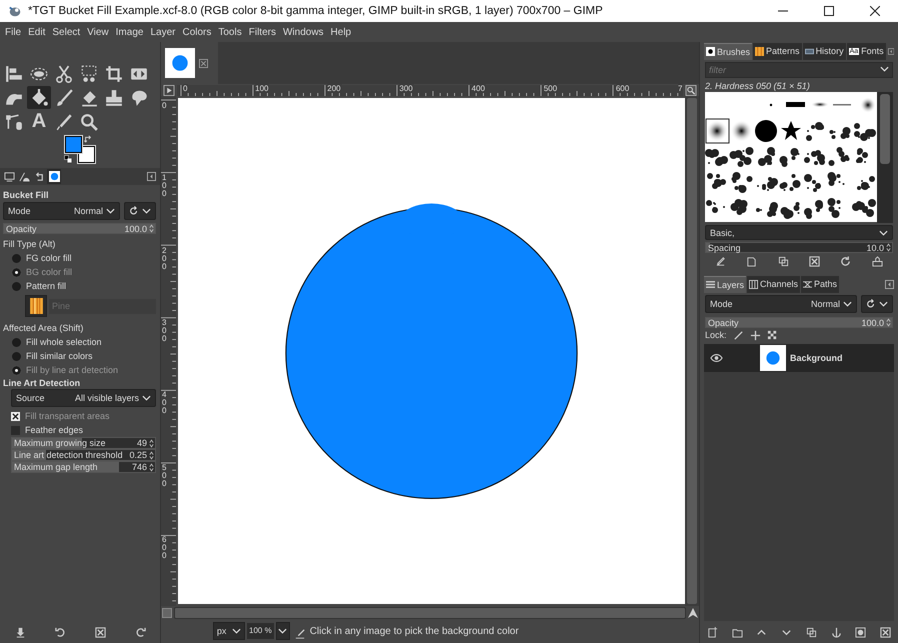  I want to click on menu-item: Help, so click(341, 32).